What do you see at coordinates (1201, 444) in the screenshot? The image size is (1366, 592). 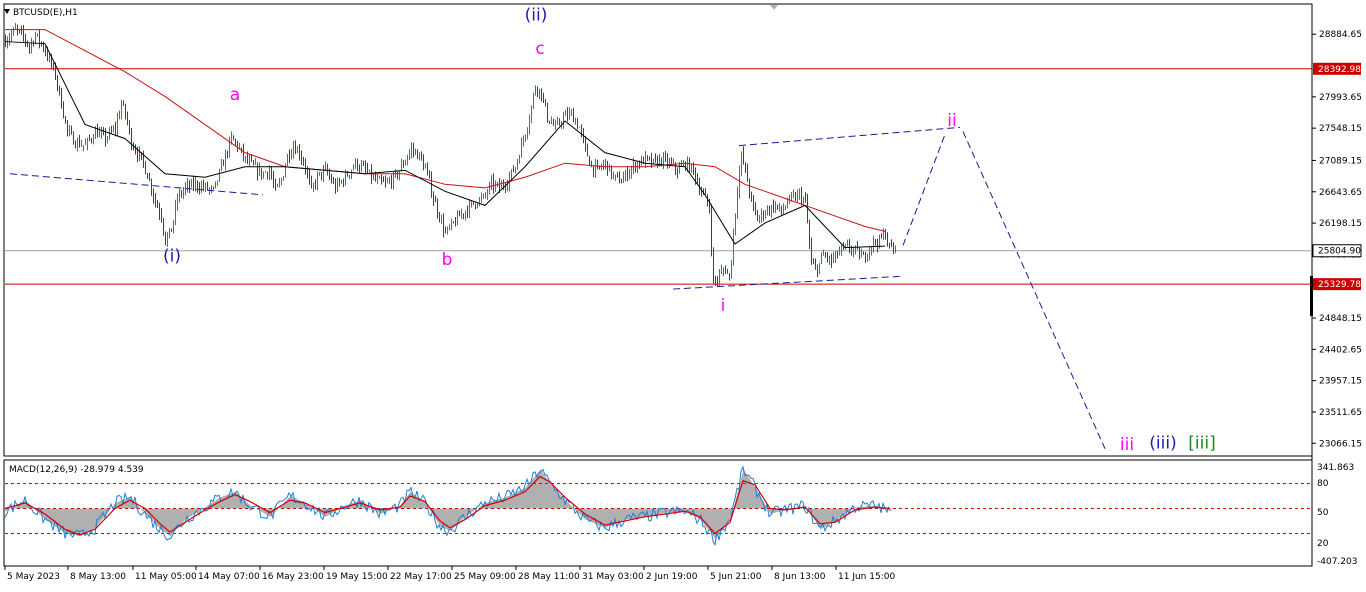 I see `wave-label: [iii]` at bounding box center [1201, 444].